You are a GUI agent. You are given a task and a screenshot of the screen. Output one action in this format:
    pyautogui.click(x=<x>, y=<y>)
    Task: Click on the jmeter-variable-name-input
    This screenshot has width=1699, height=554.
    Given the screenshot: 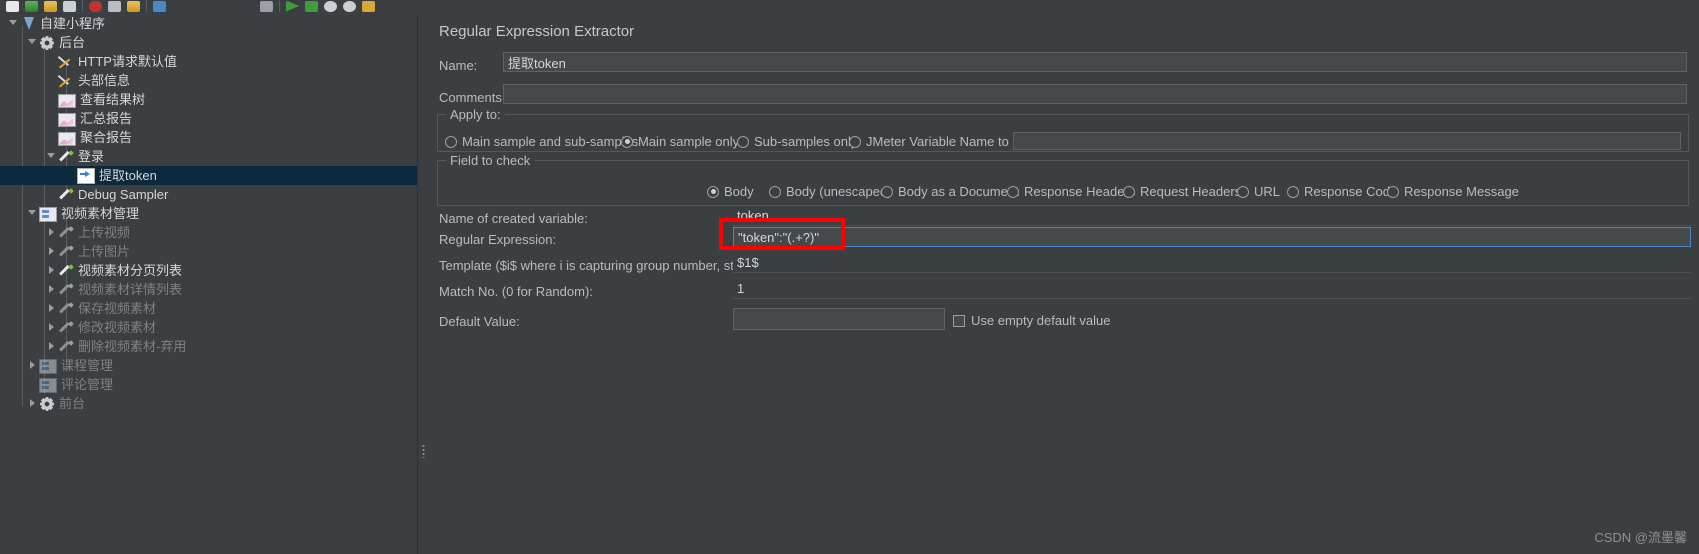 What is the action you would take?
    pyautogui.click(x=1347, y=141)
    